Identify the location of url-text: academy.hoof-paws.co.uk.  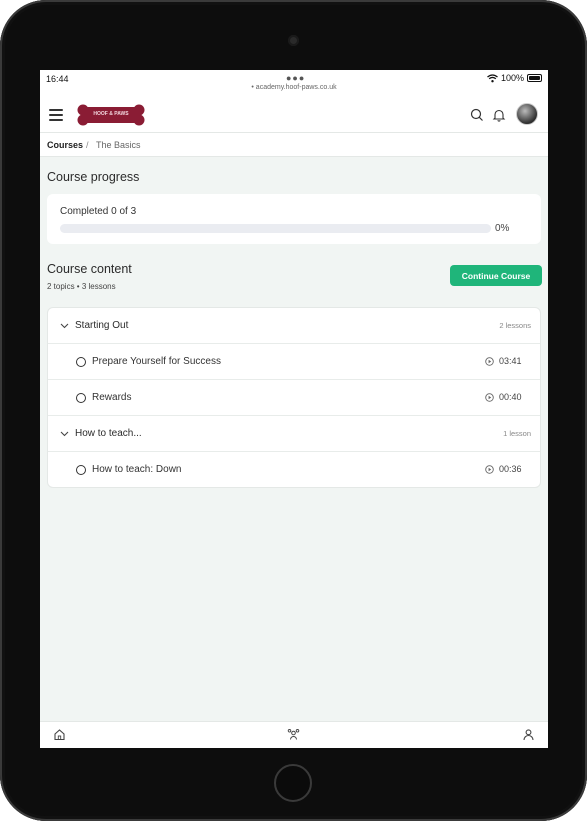
(296, 87).